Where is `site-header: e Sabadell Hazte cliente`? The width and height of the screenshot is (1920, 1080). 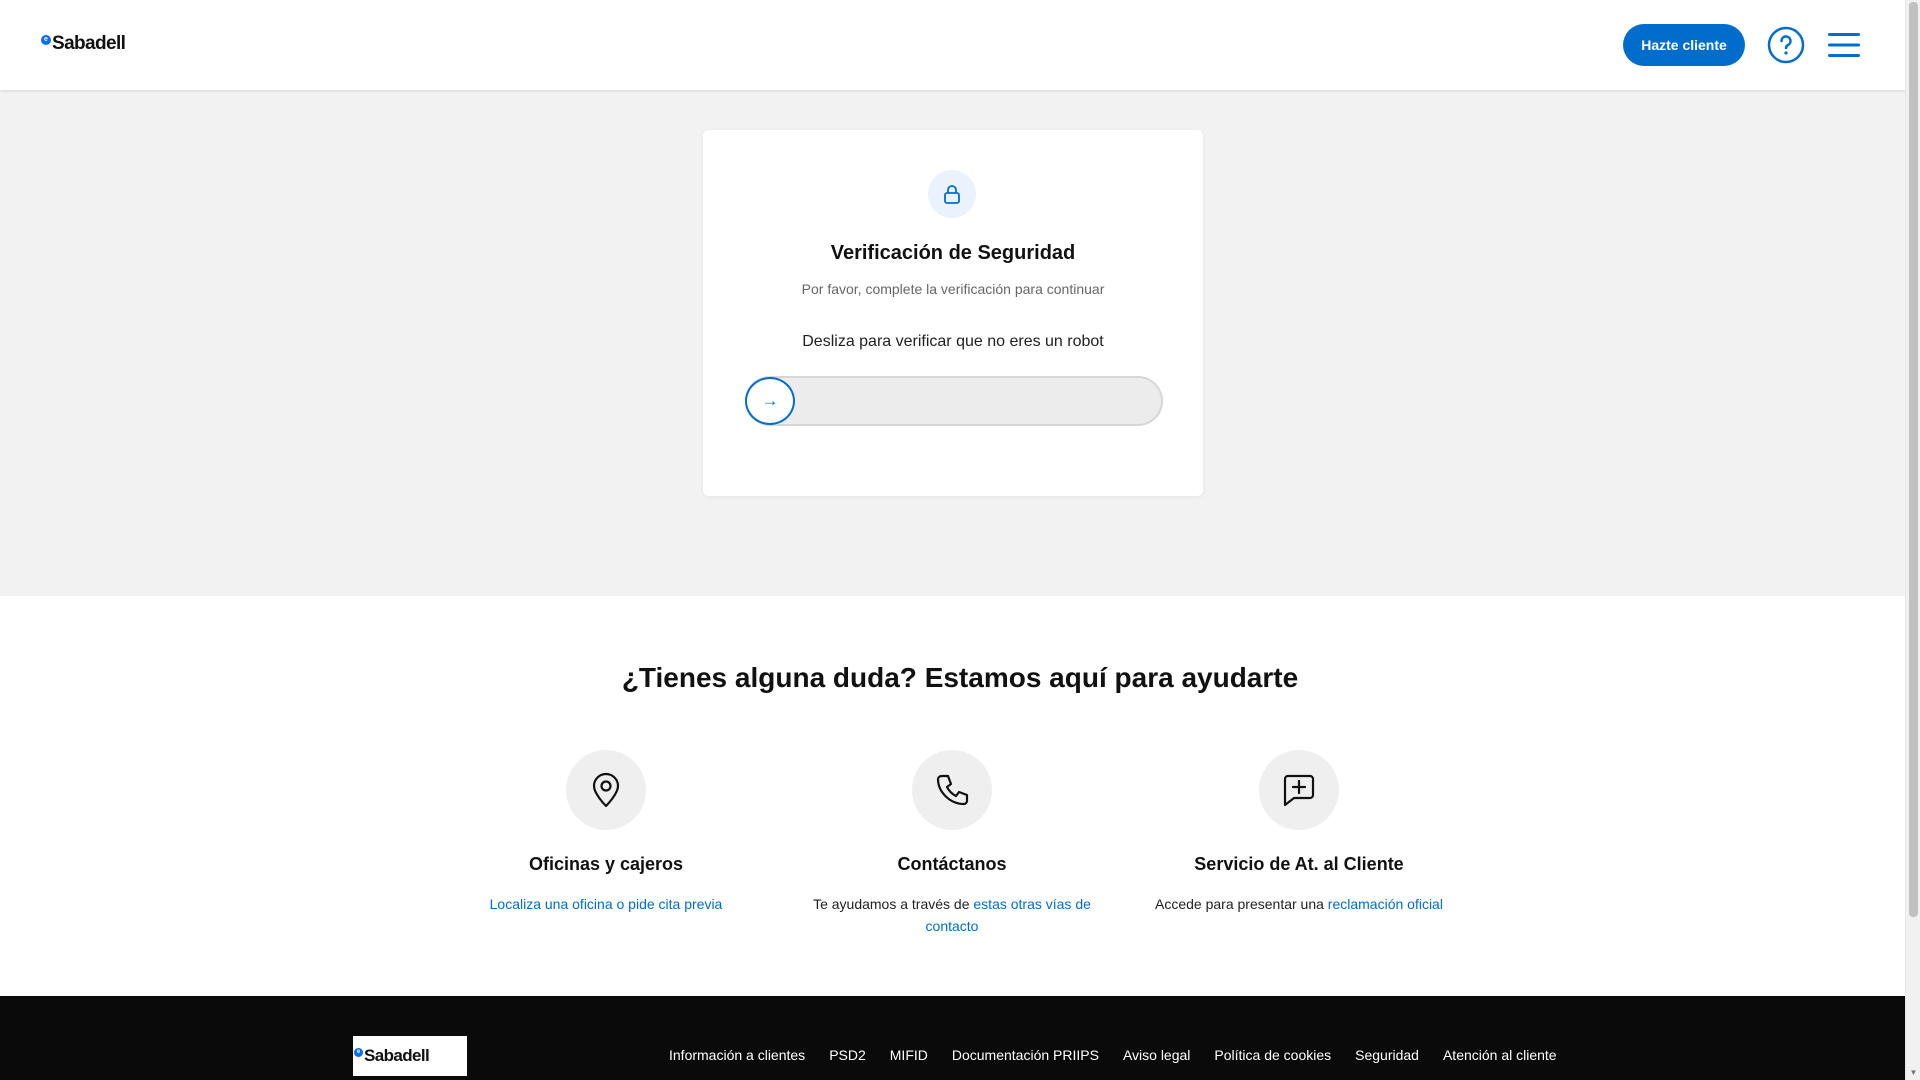
site-header: e Sabadell Hazte cliente is located at coordinates (952, 45).